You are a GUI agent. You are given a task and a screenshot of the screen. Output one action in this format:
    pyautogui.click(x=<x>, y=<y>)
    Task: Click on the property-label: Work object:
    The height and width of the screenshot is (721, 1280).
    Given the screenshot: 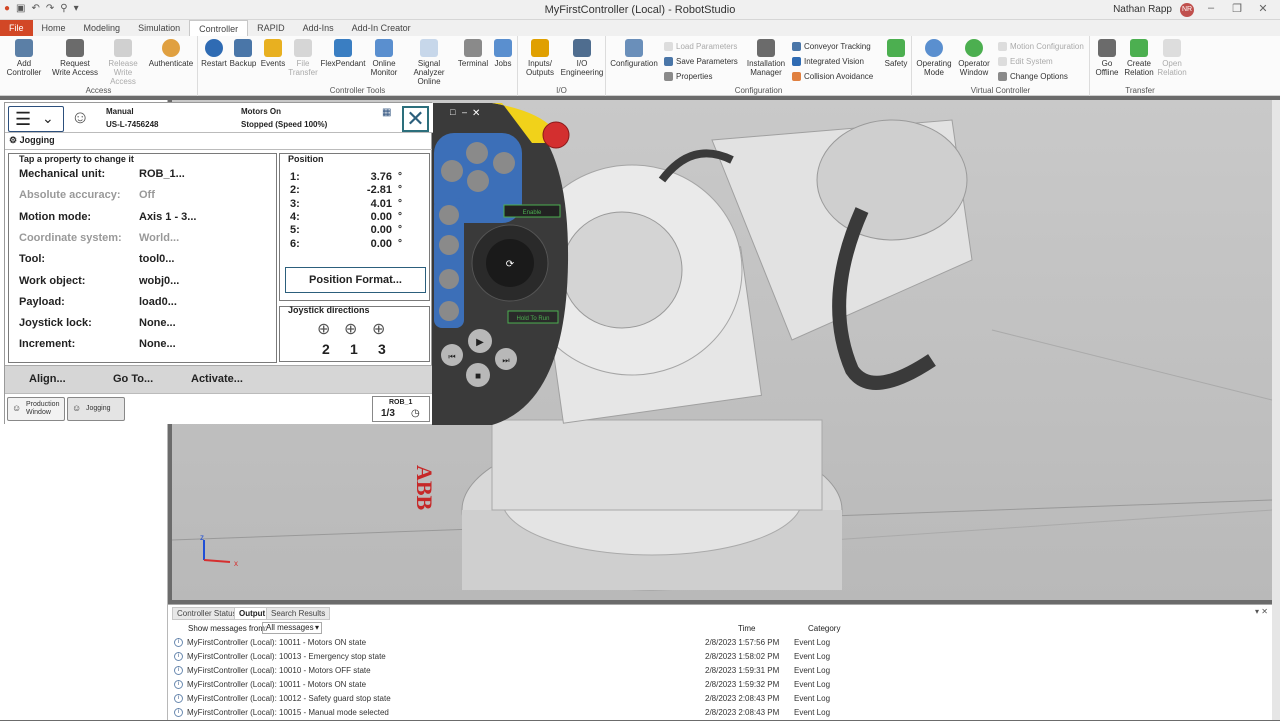 What is the action you would take?
    pyautogui.click(x=52, y=281)
    